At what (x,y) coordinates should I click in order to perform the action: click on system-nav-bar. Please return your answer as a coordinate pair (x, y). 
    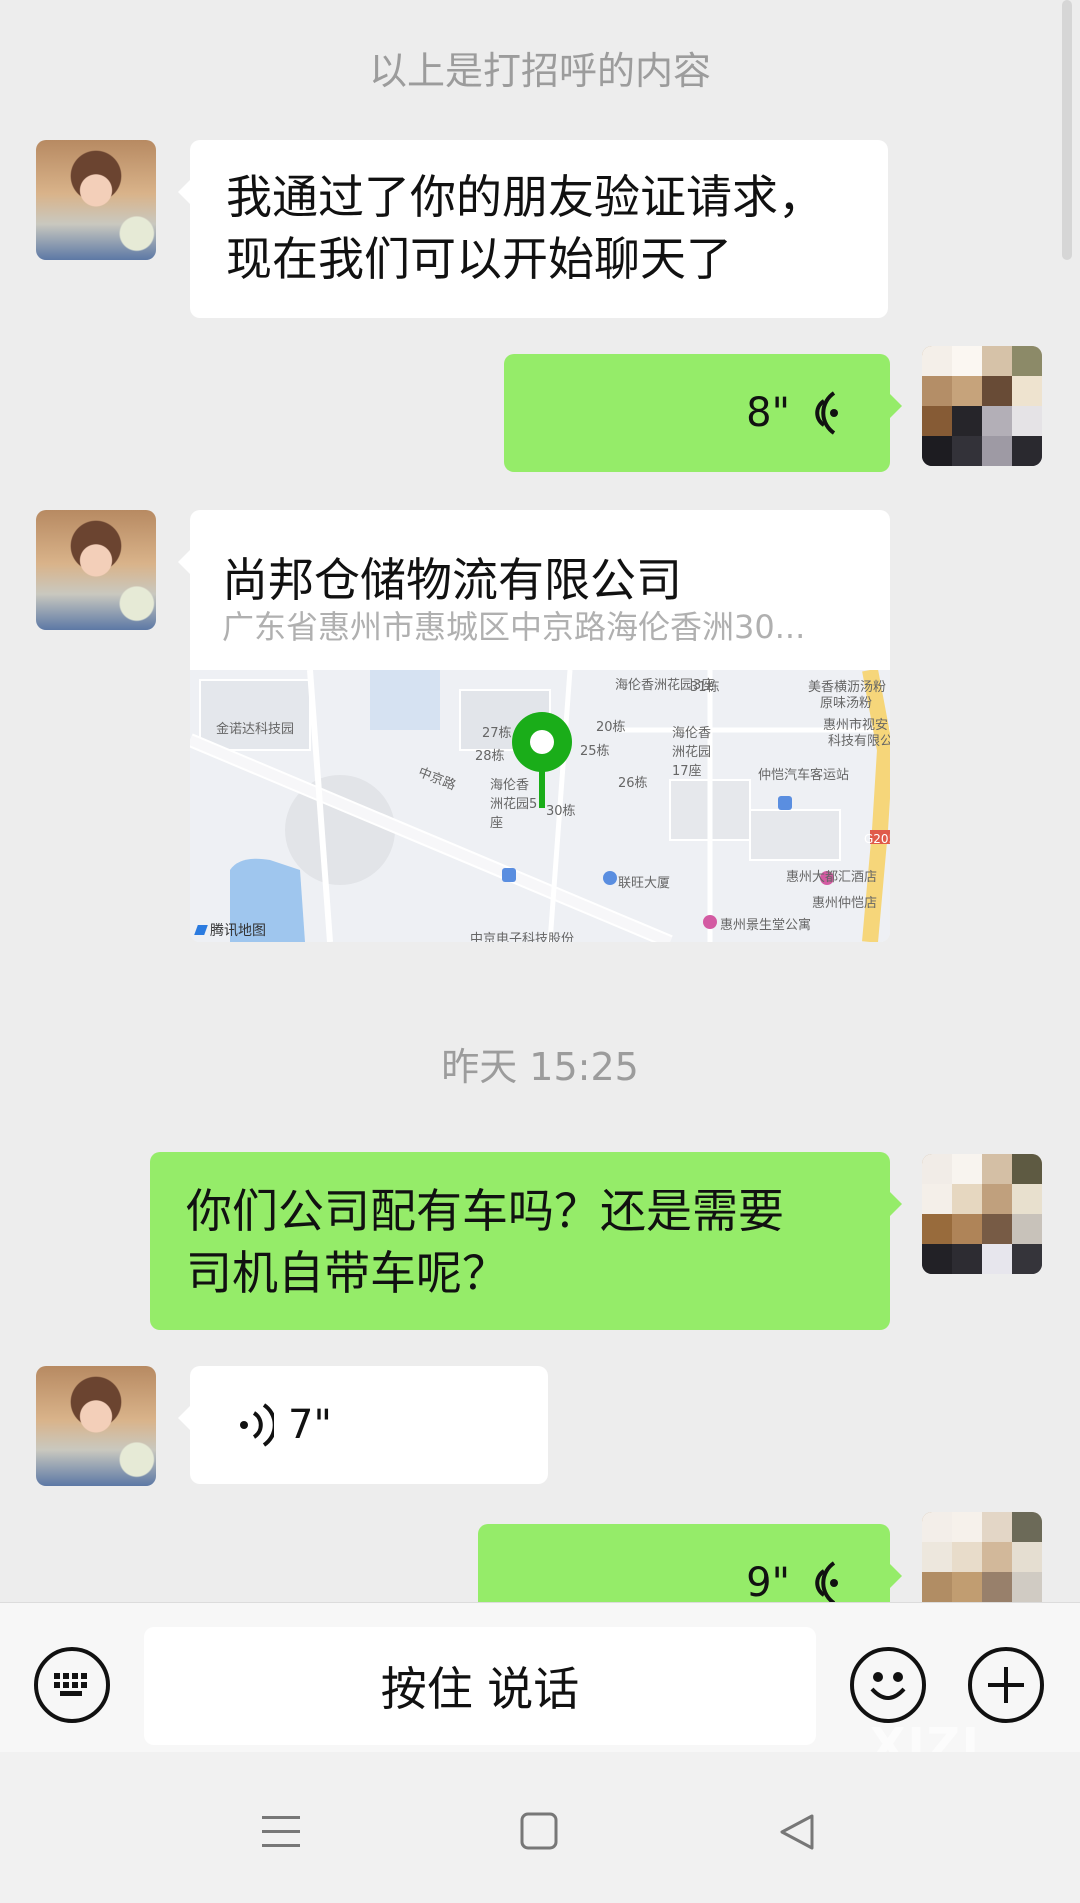
    Looking at the image, I should click on (540, 1827).